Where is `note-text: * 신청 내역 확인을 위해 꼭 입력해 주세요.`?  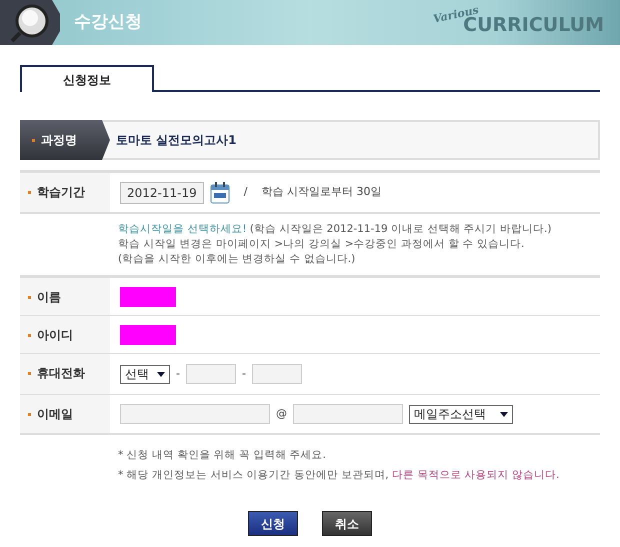
note-text: * 신청 내역 확인을 위해 꼭 입력해 주세요. is located at coordinates (222, 455).